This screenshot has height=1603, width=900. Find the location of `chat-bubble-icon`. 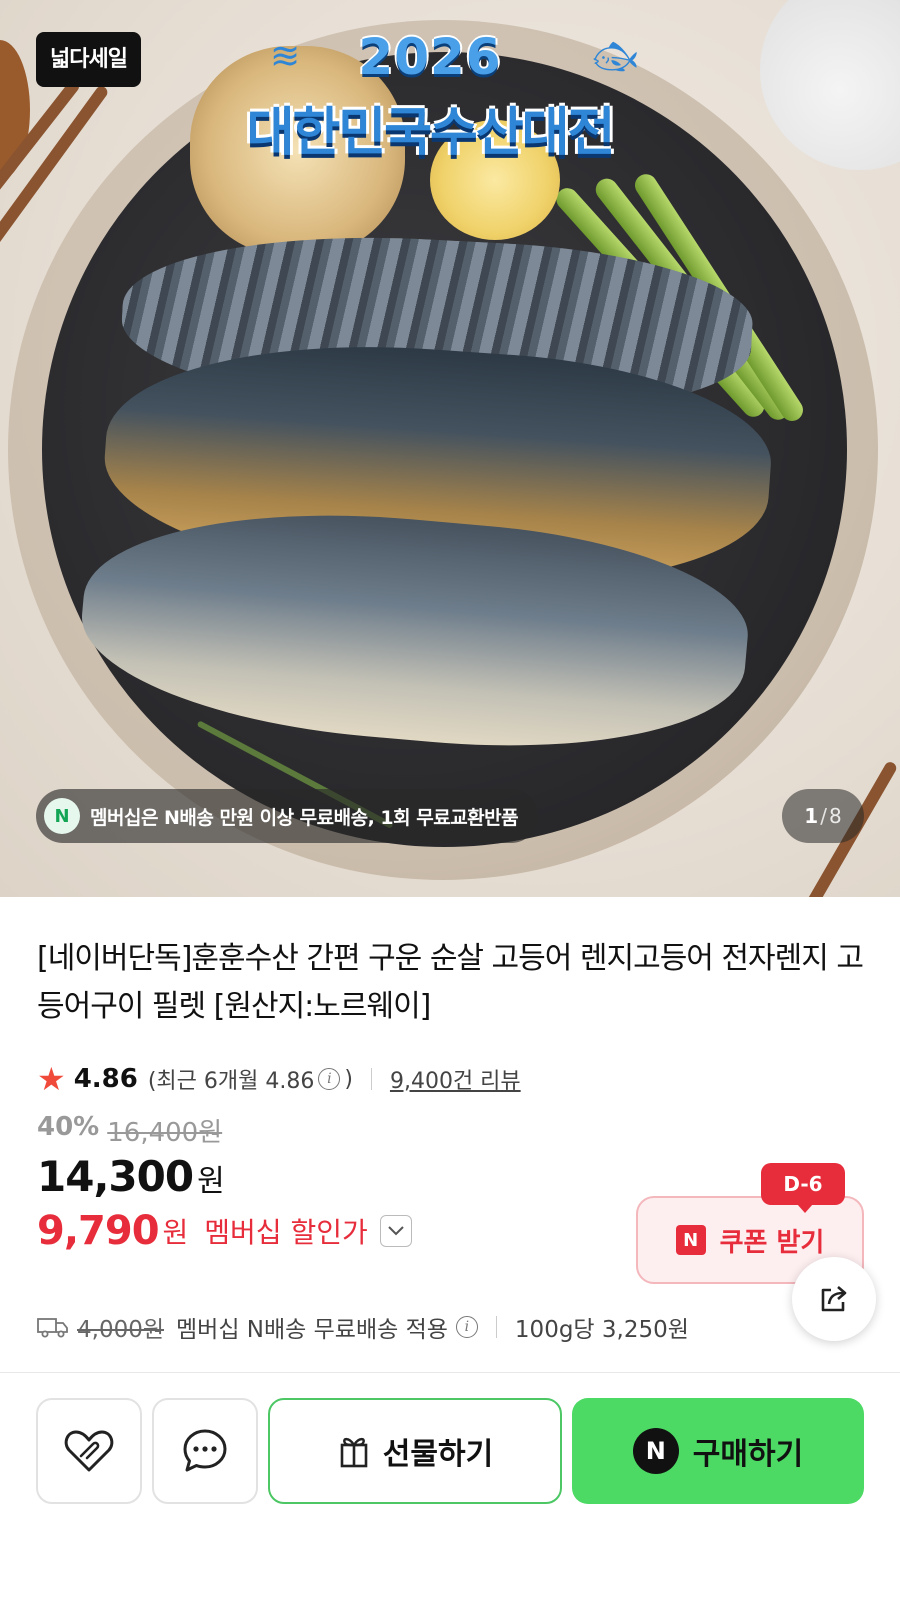

chat-bubble-icon is located at coordinates (205, 1450).